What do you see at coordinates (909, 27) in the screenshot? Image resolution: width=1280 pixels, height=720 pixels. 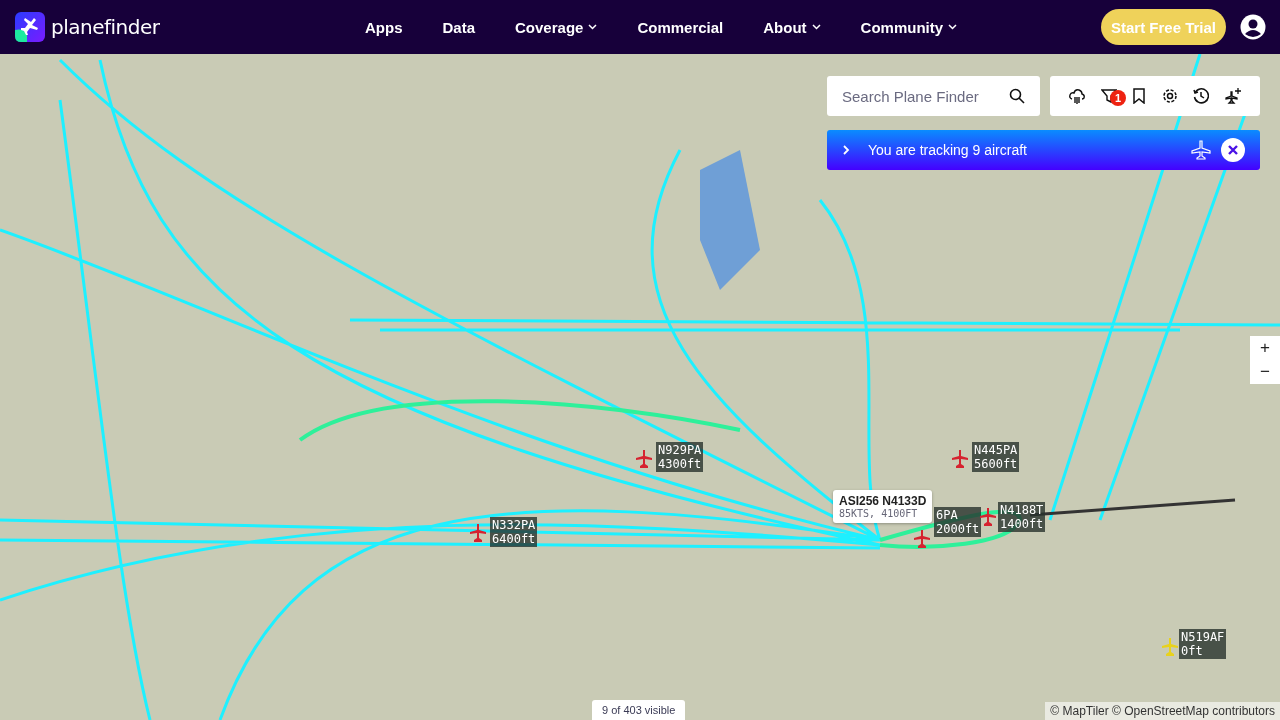 I see `nav-link: Community` at bounding box center [909, 27].